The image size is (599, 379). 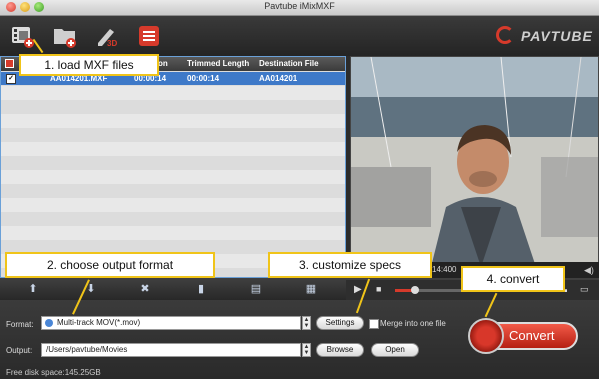 What do you see at coordinates (306, 350) in the screenshot?
I see `output-dropdown-stepper: ▲ ▼` at bounding box center [306, 350].